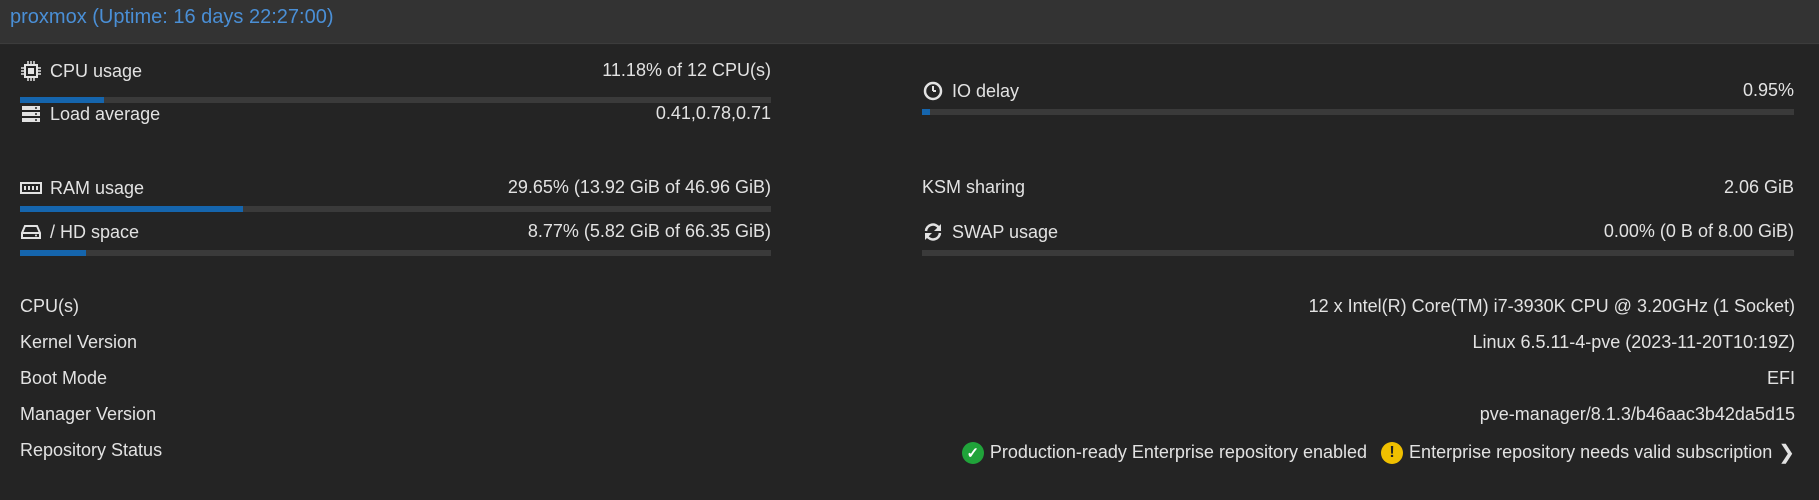  I want to click on cpu-usage-label: CPU usage, so click(96, 70).